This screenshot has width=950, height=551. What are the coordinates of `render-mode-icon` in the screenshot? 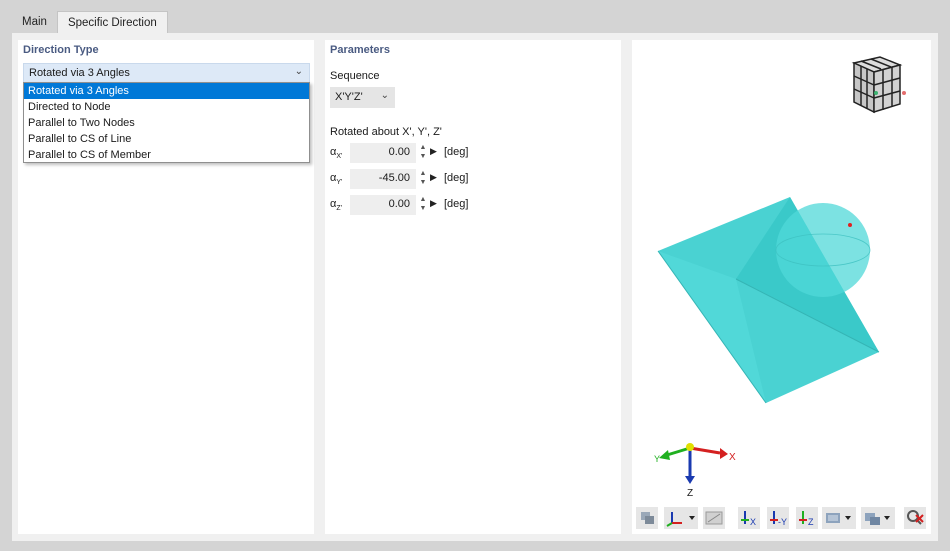 It's located at (647, 518).